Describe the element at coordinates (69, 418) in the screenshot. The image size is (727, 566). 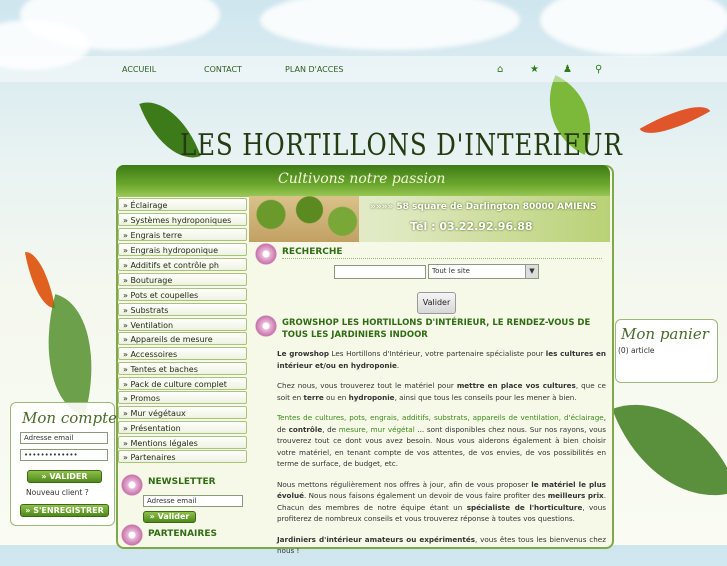
I see `account-title: Mon compte` at that location.